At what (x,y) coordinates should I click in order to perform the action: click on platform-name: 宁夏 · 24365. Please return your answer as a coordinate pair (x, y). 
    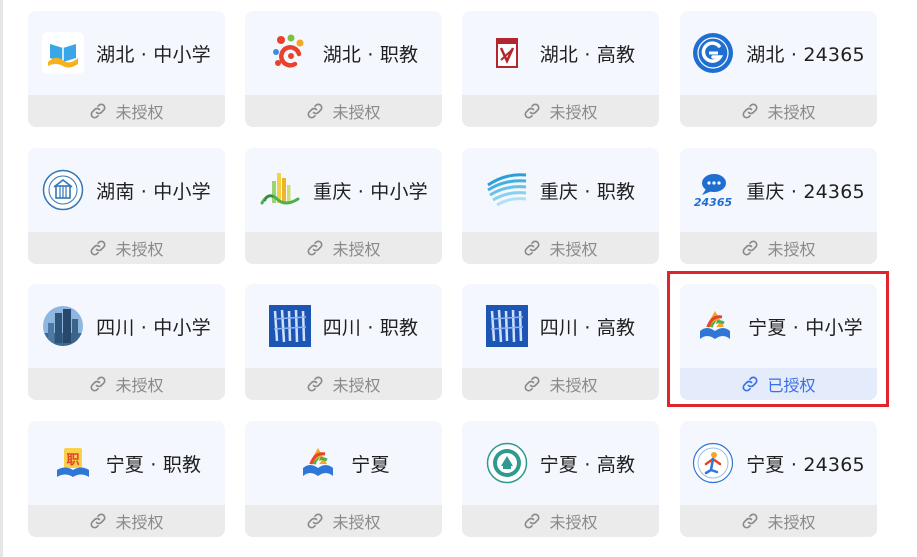
    Looking at the image, I should click on (805, 464).